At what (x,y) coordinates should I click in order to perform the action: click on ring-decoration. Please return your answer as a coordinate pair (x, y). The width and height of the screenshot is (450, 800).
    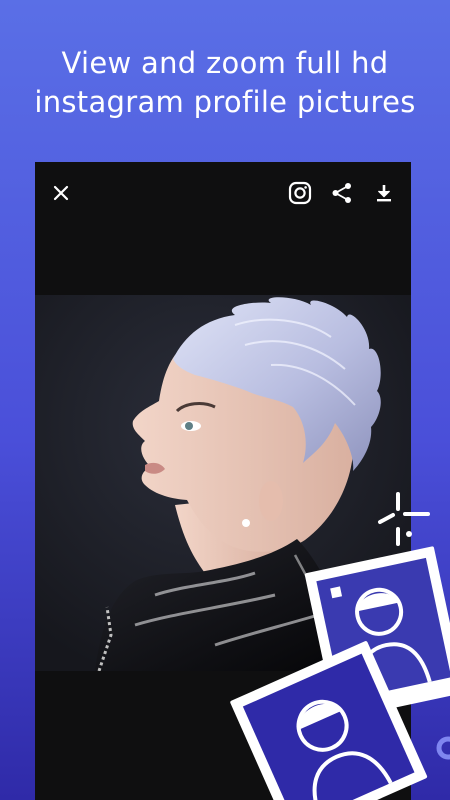
    Looking at the image, I should click on (443, 748).